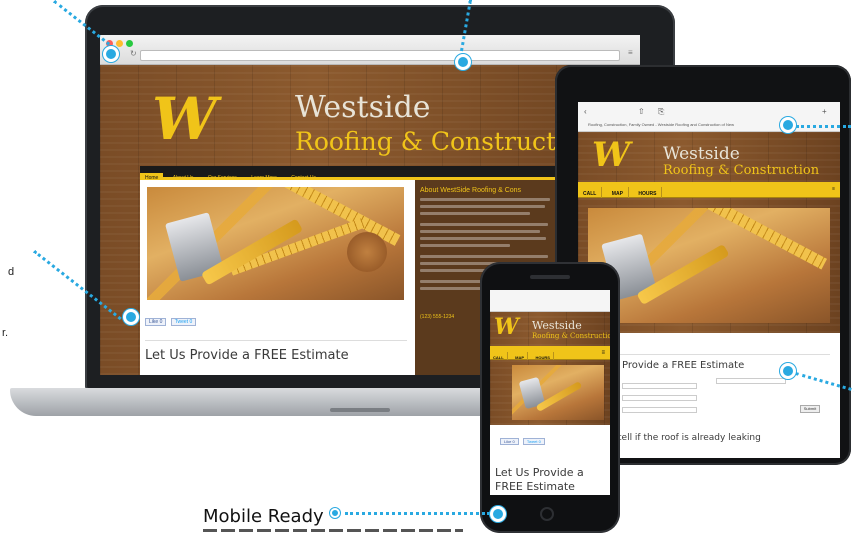 Image resolution: width=854 pixels, height=533 pixels. What do you see at coordinates (333, 530) in the screenshot?
I see `mobile-ready-subtext-cropped` at bounding box center [333, 530].